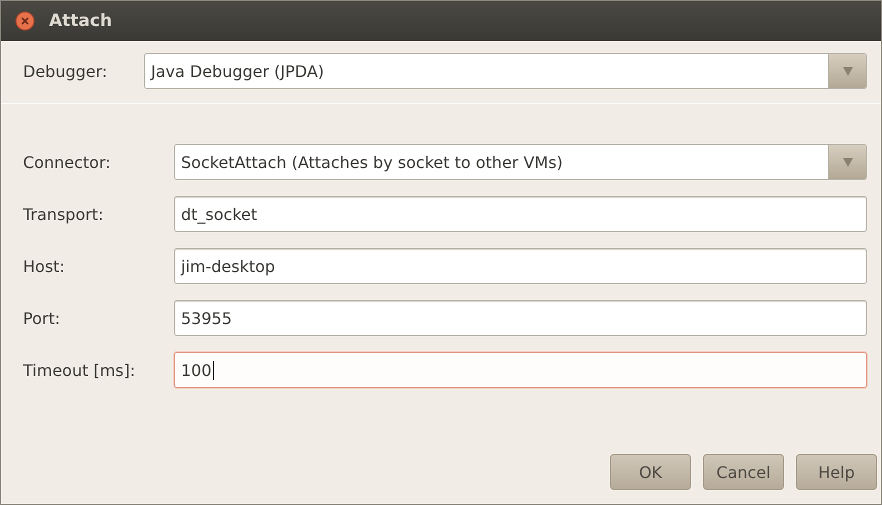  What do you see at coordinates (80, 21) in the screenshot?
I see `window-title: Attach` at bounding box center [80, 21].